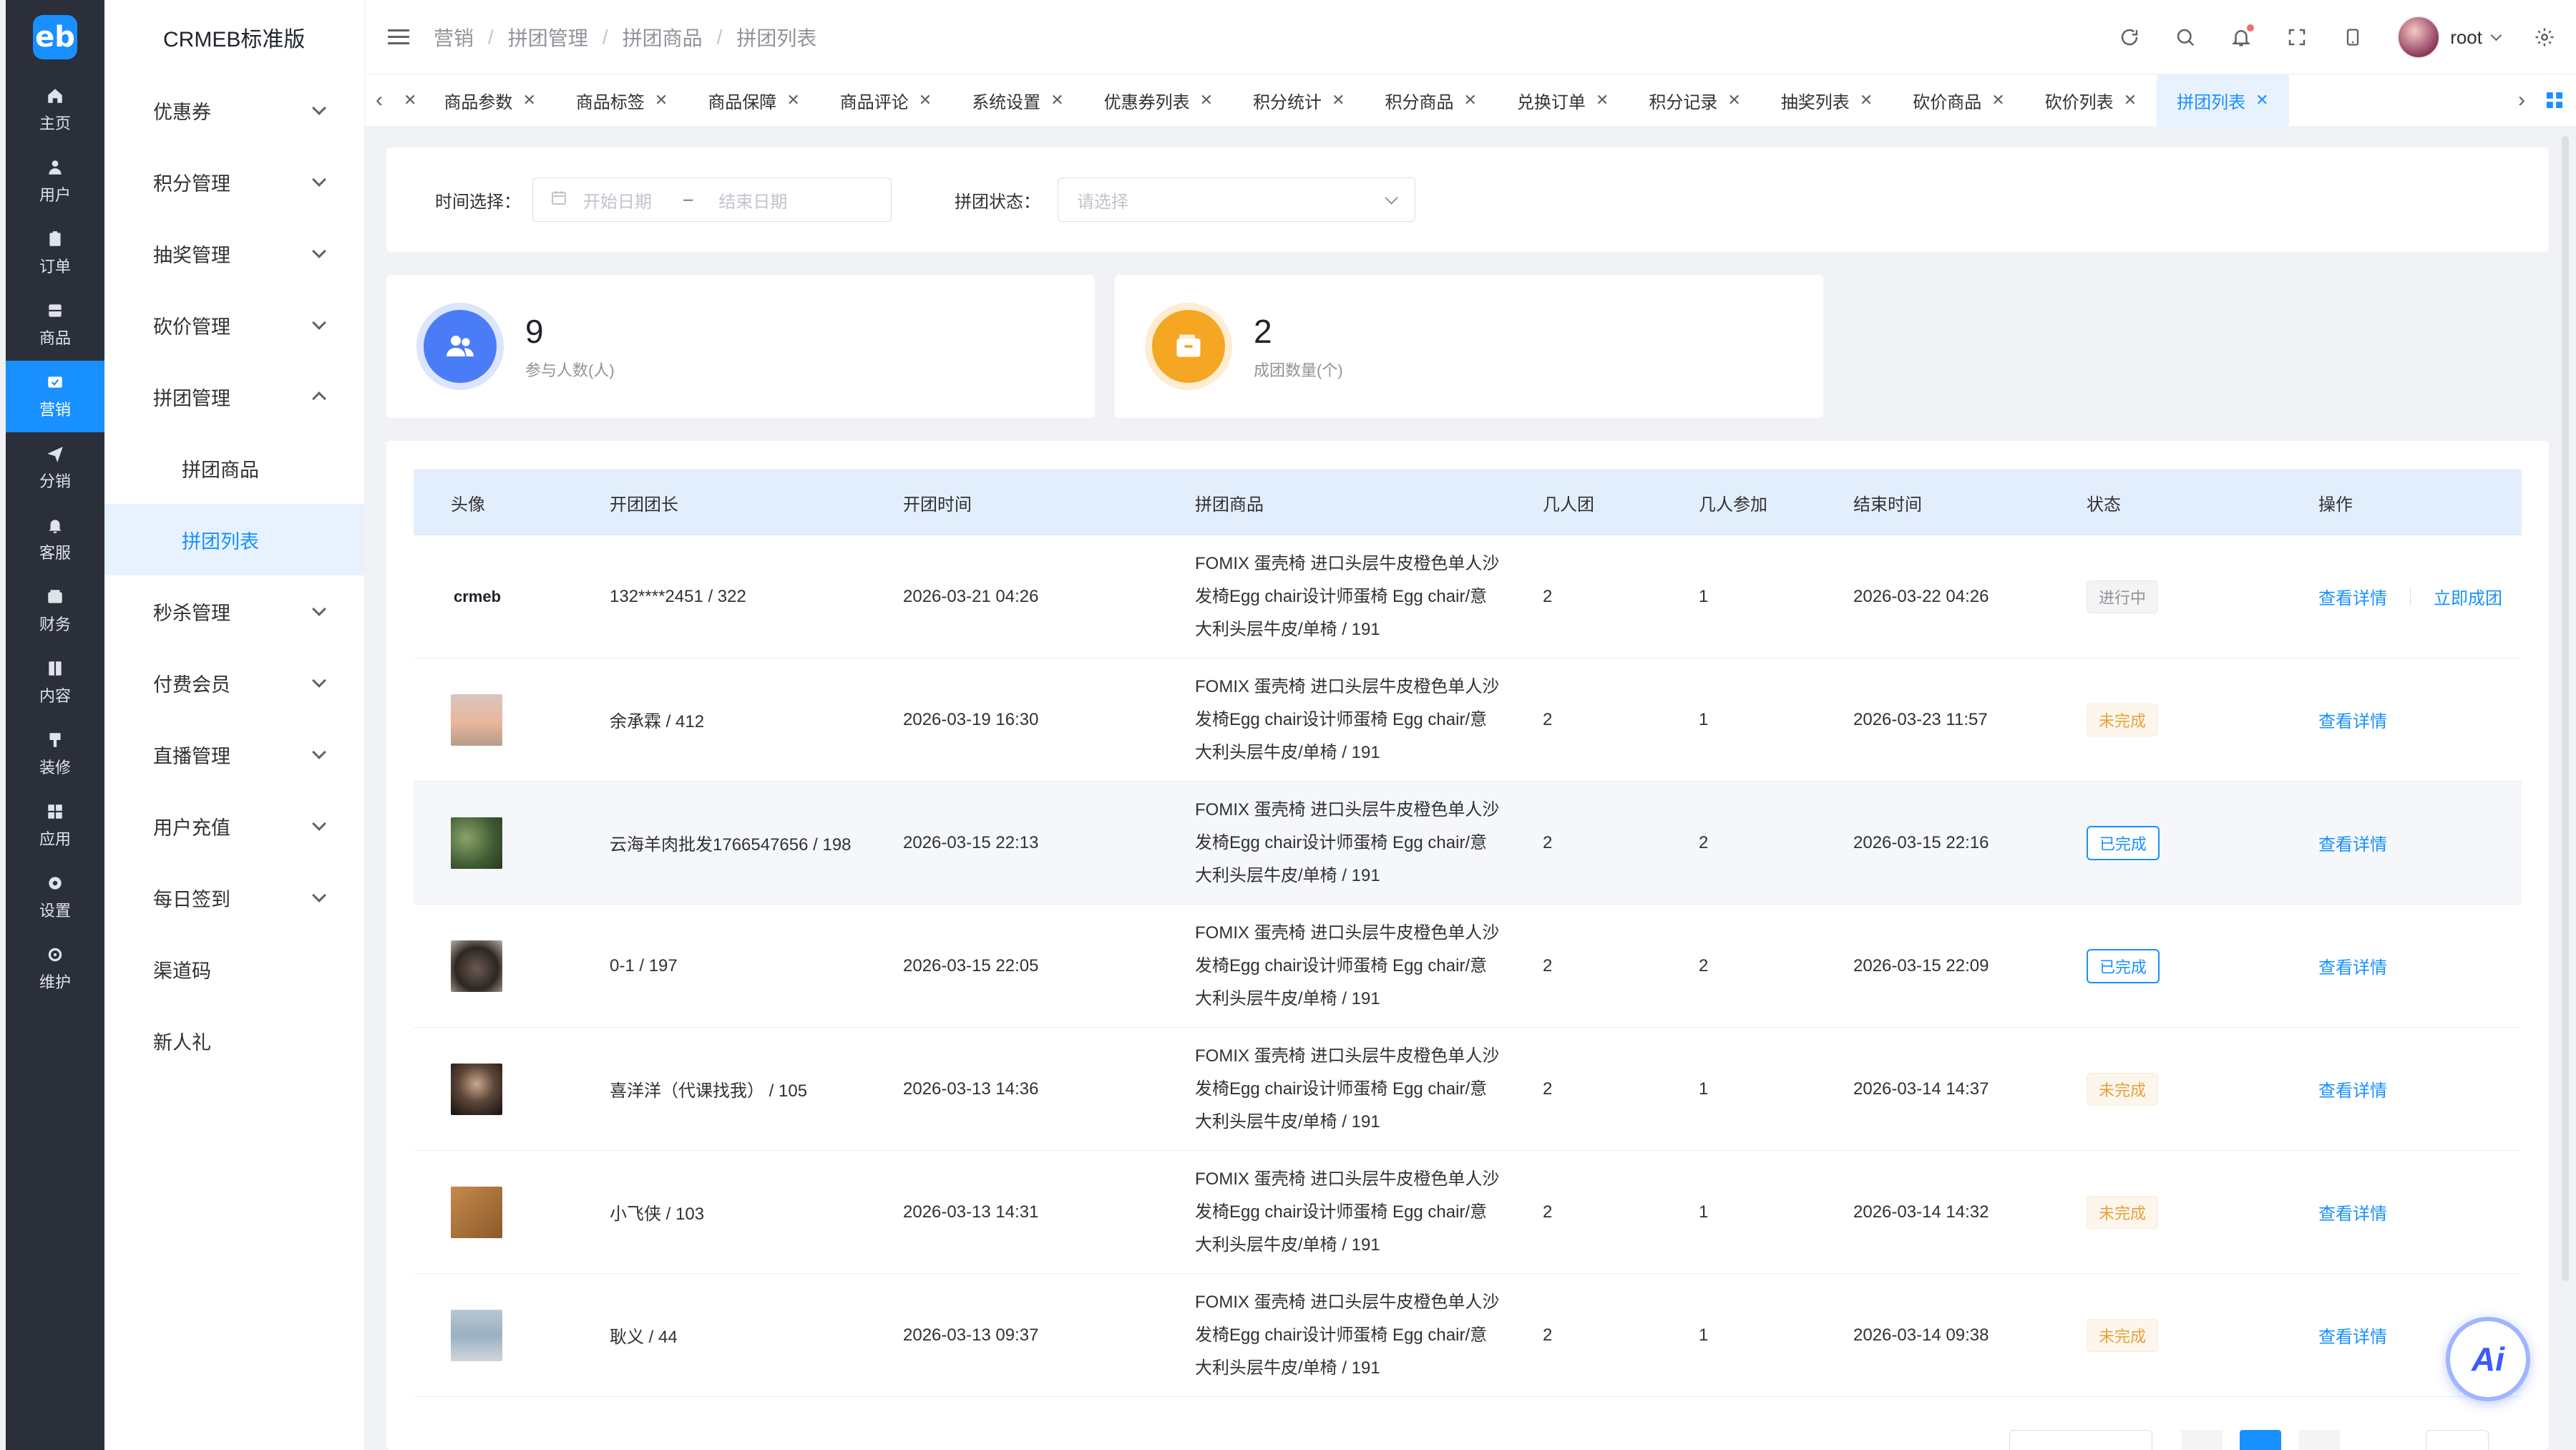 The image size is (2576, 1450). What do you see at coordinates (55, 754) in the screenshot?
I see `rail-item-decorate: 装修` at bounding box center [55, 754].